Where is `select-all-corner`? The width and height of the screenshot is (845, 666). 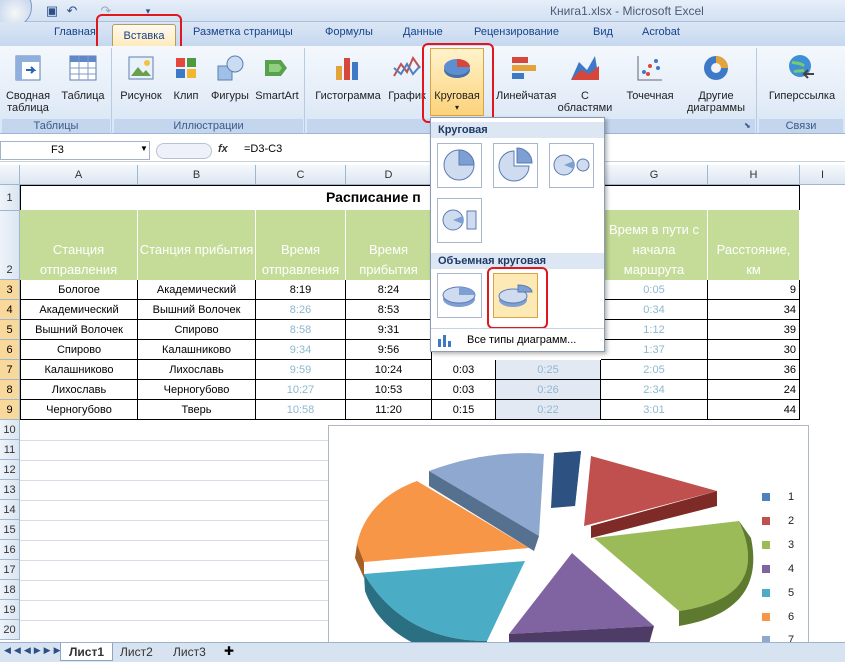 select-all-corner is located at coordinates (10, 175).